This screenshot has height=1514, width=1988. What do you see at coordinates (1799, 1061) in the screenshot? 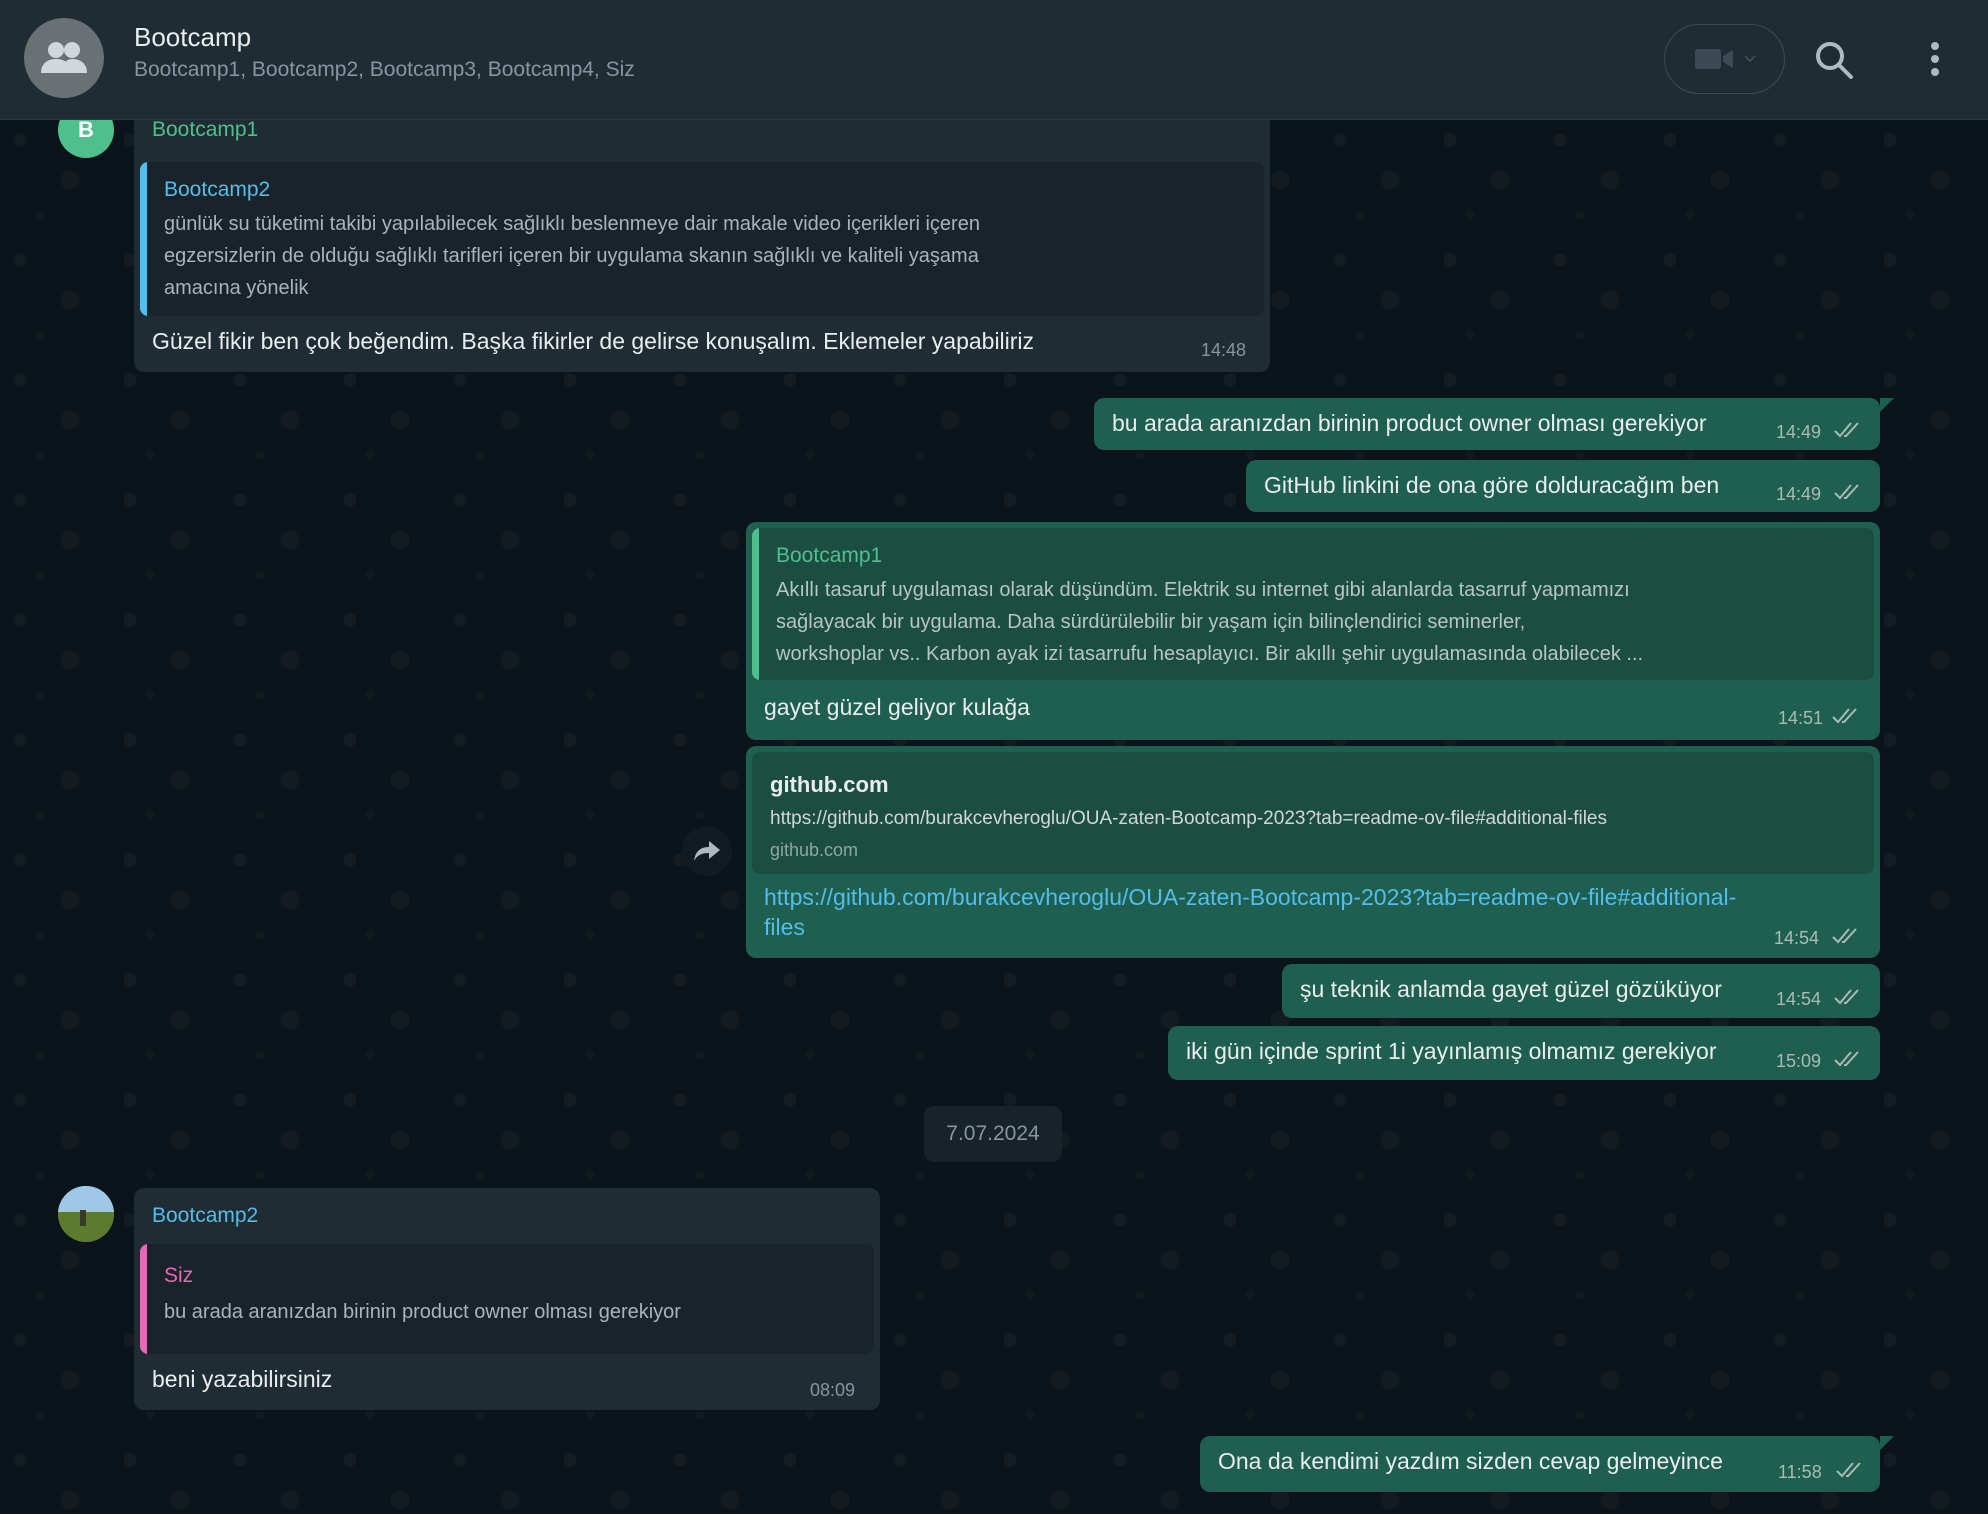
I see `message-time: 15:09` at bounding box center [1799, 1061].